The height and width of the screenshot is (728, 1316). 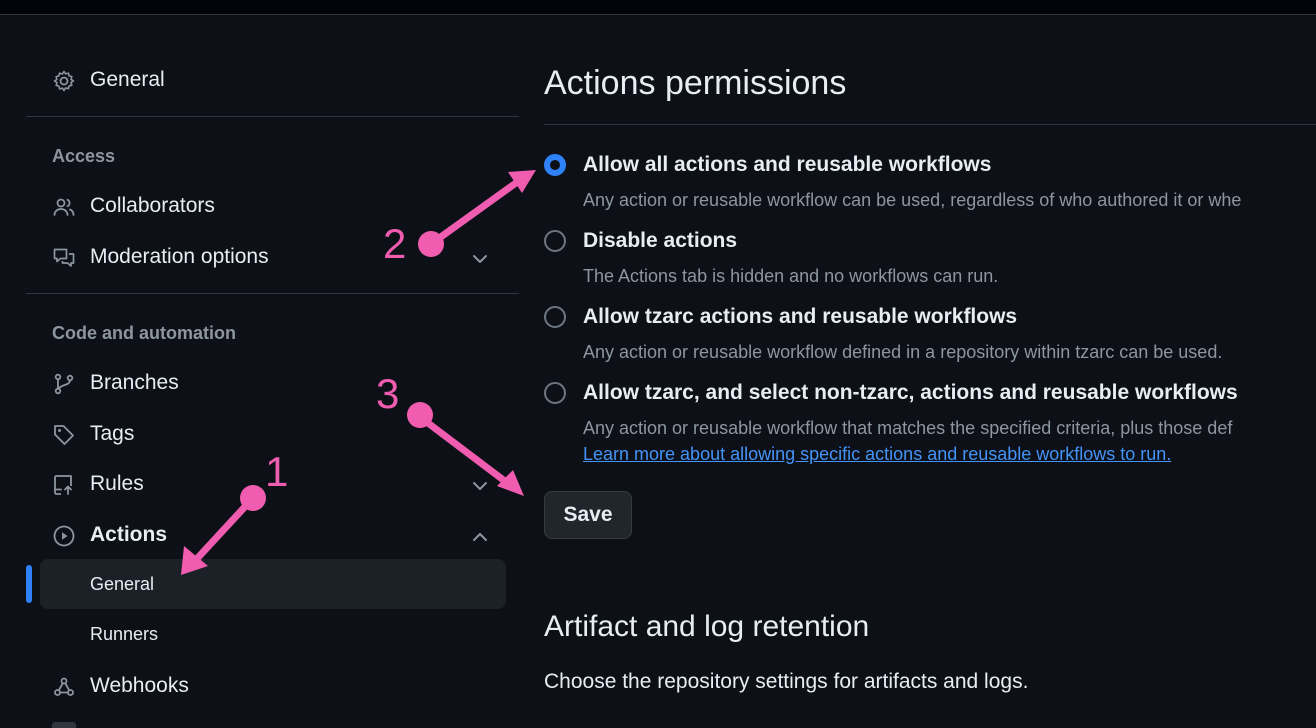 I want to click on chevron-up-icon, so click(x=480, y=537).